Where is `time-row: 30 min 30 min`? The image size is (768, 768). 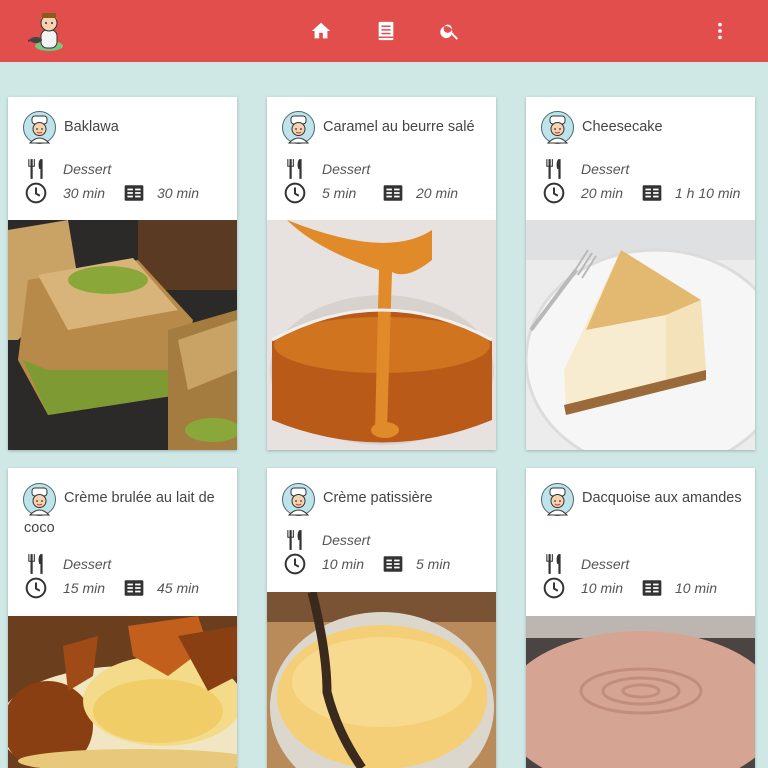 time-row: 30 min 30 min is located at coordinates (112, 193).